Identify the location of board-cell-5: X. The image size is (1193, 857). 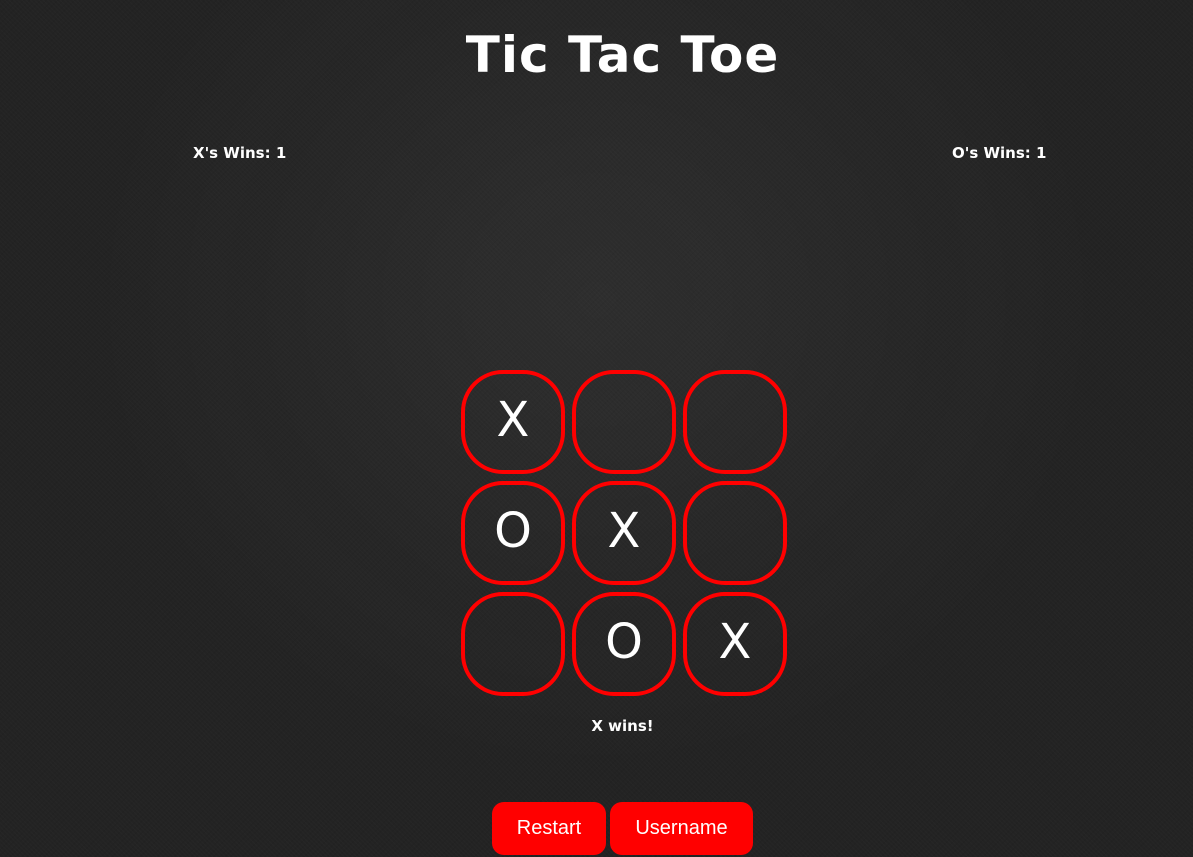
(624, 533).